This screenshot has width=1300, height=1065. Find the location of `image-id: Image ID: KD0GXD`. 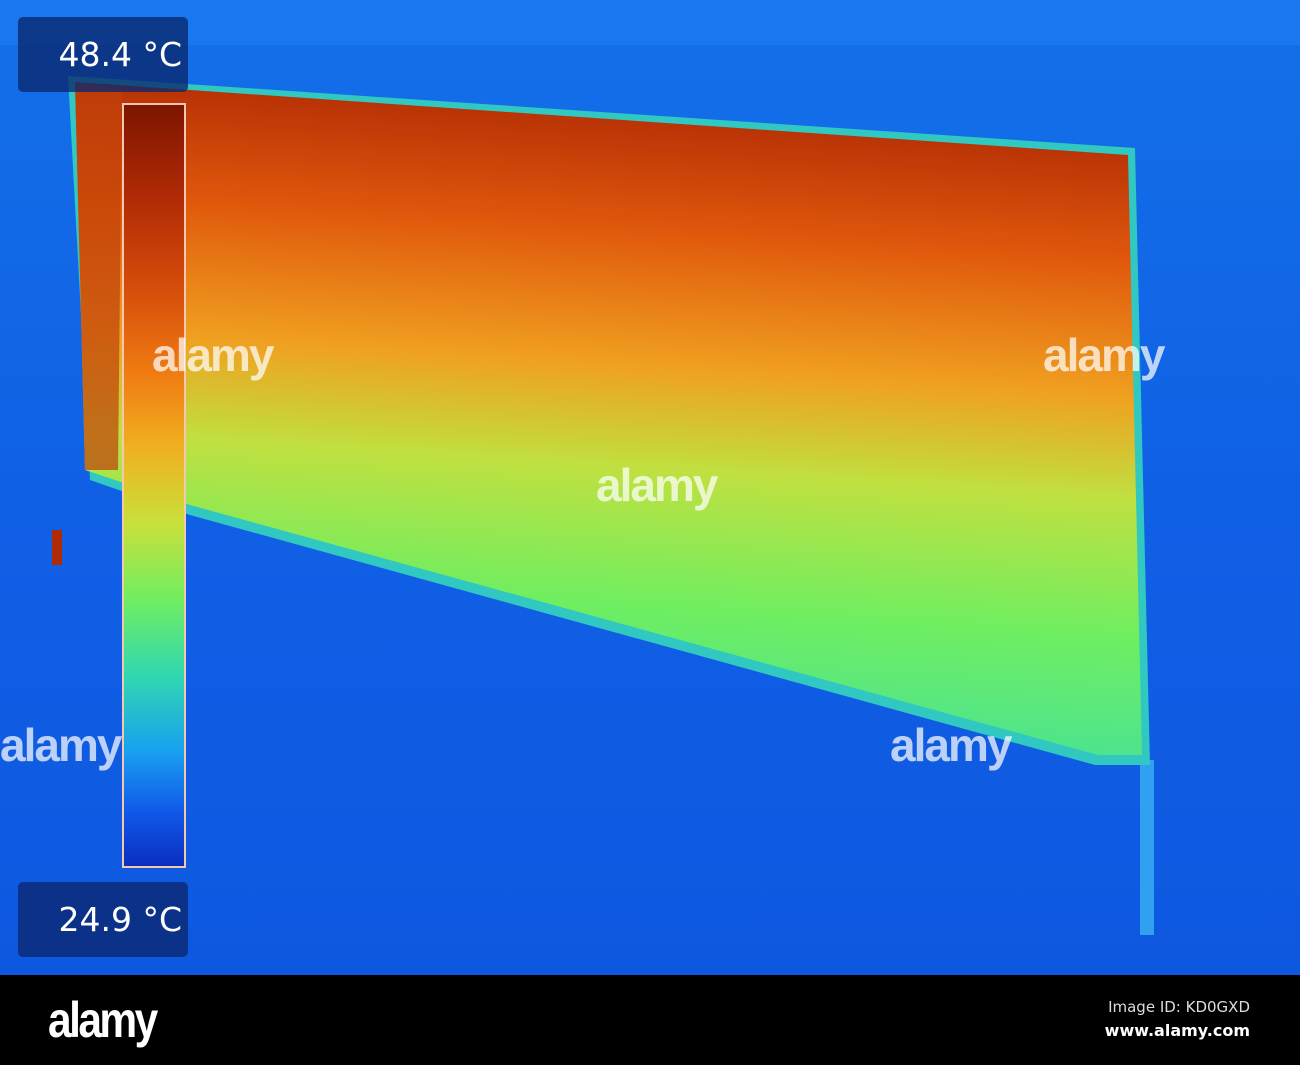

image-id: Image ID: KD0GXD is located at coordinates (1179, 1007).